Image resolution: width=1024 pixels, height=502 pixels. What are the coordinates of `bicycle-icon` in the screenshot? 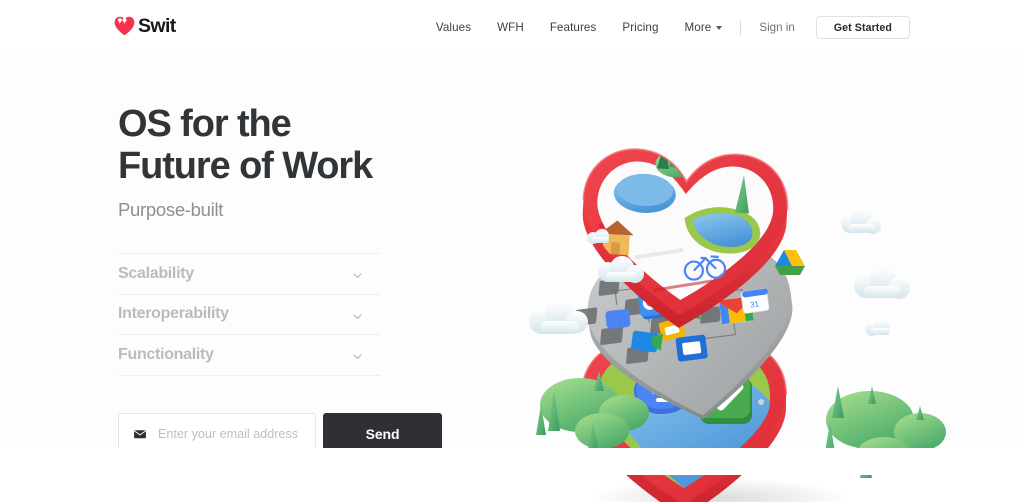 It's located at (705, 268).